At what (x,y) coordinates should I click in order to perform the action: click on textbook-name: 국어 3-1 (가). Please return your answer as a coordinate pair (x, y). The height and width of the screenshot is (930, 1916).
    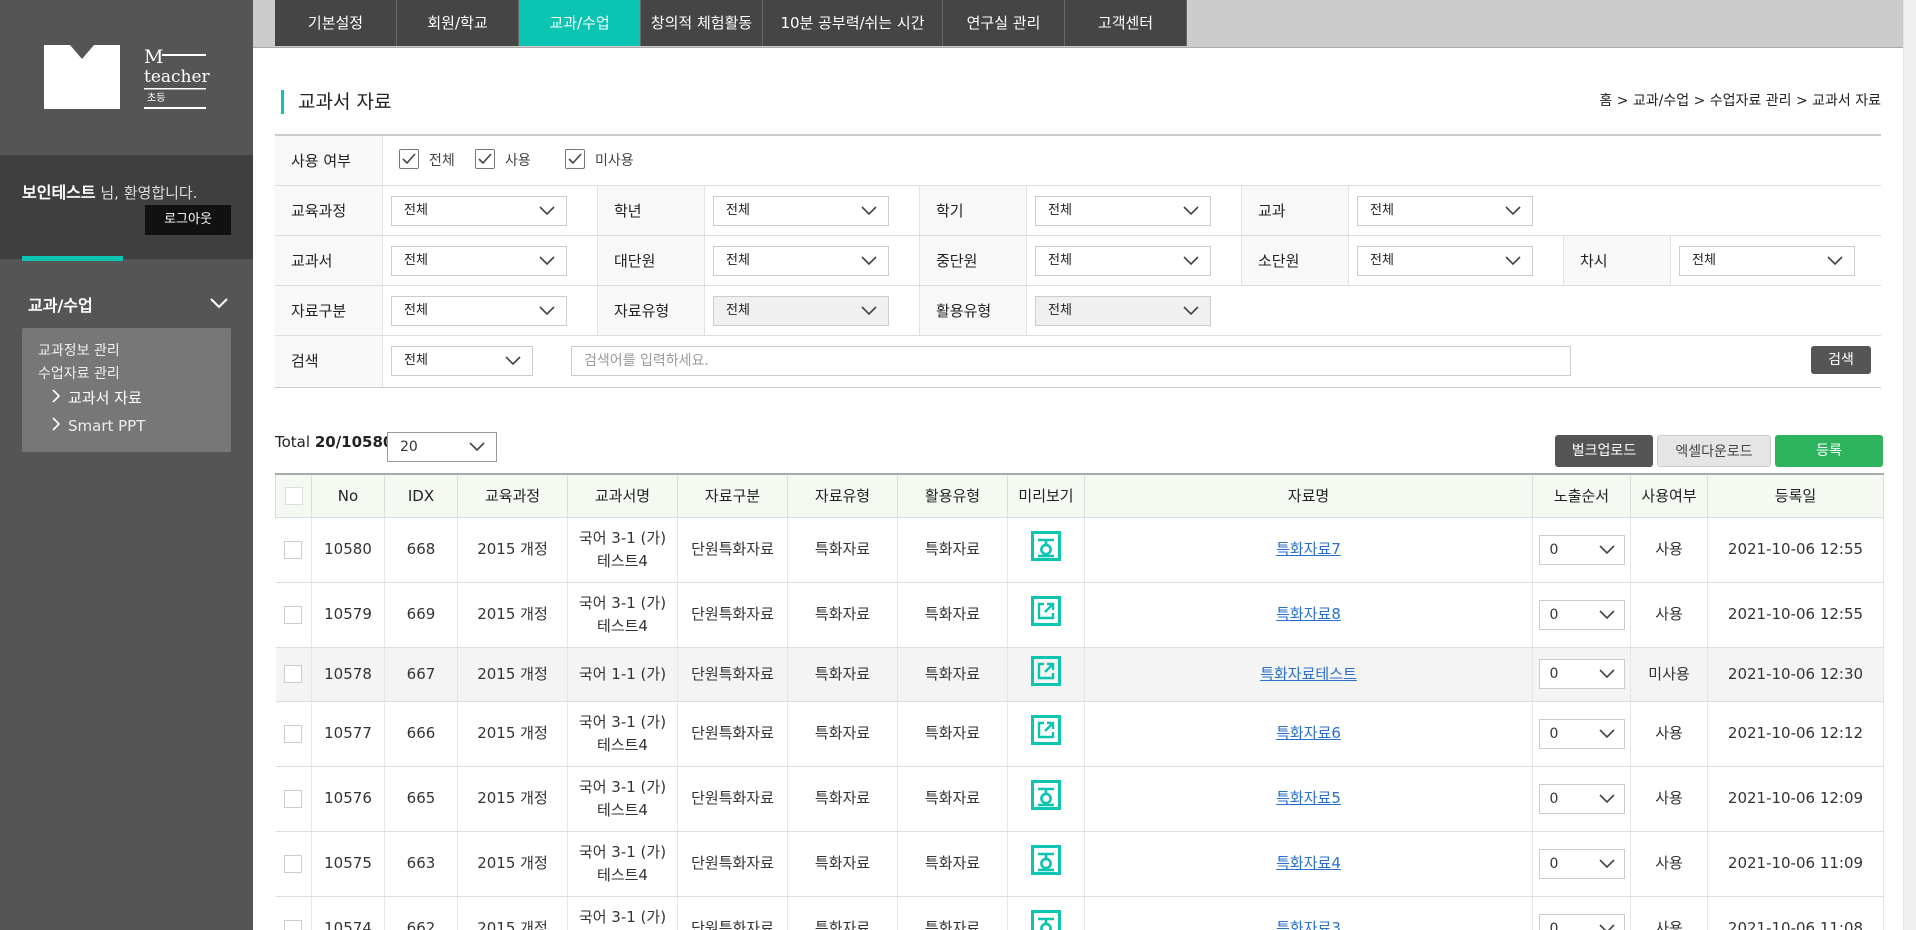
    Looking at the image, I should click on (622, 916).